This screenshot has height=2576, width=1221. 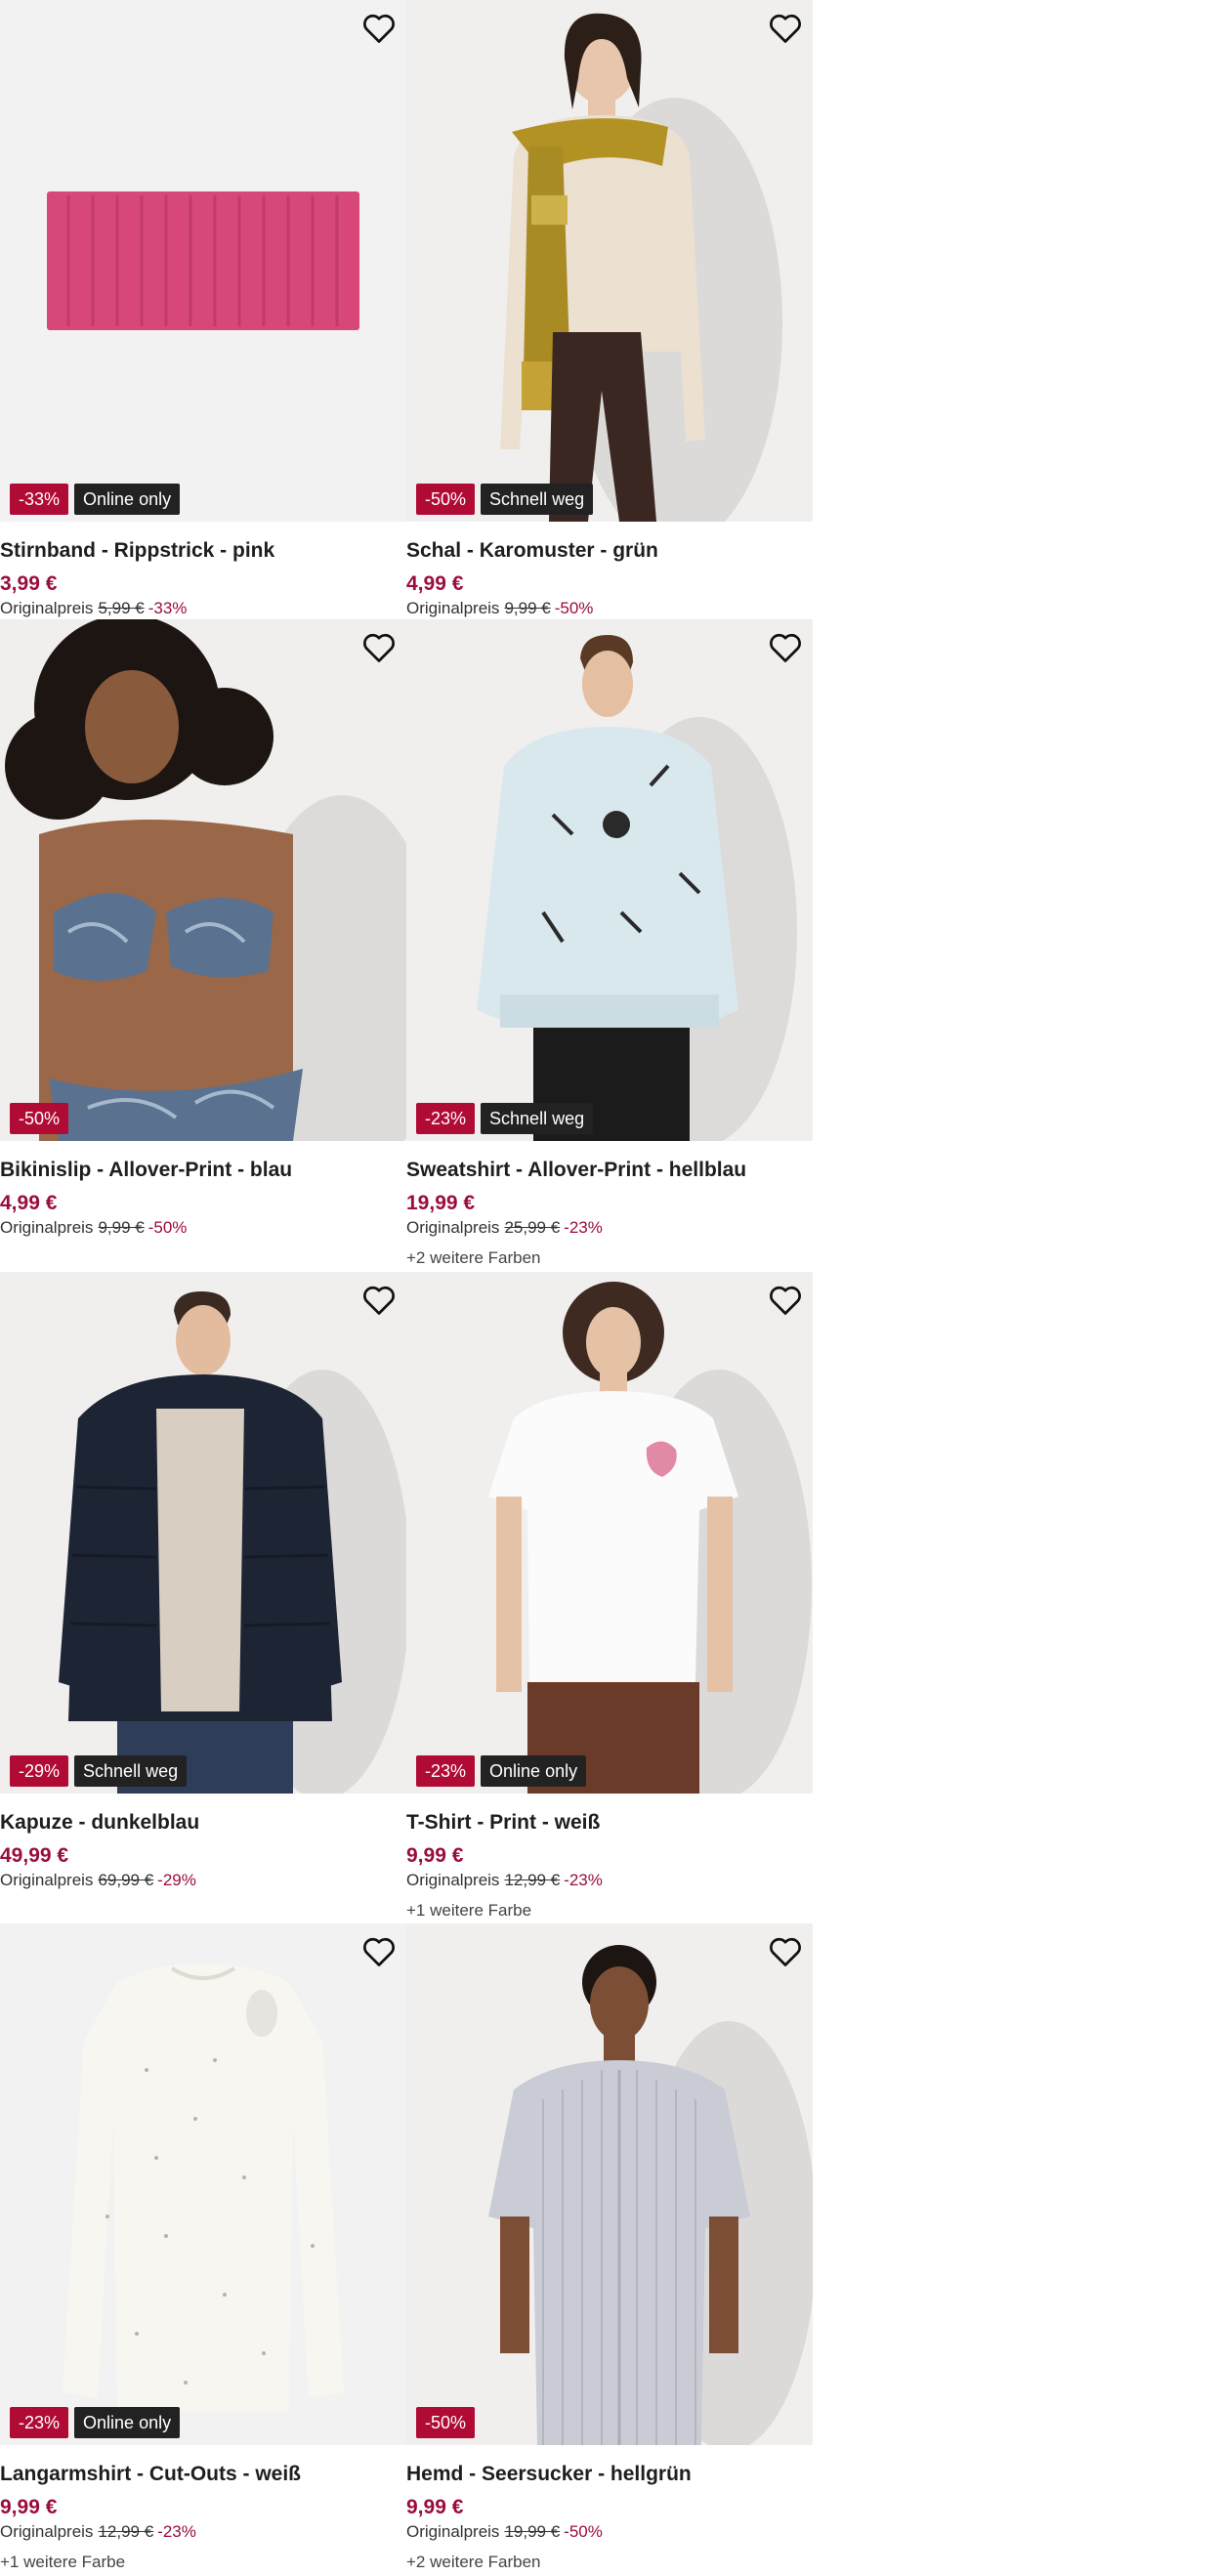 I want to click on original-price-line: Originalpreis 12,99 € -23%, so click(x=98, y=2532).